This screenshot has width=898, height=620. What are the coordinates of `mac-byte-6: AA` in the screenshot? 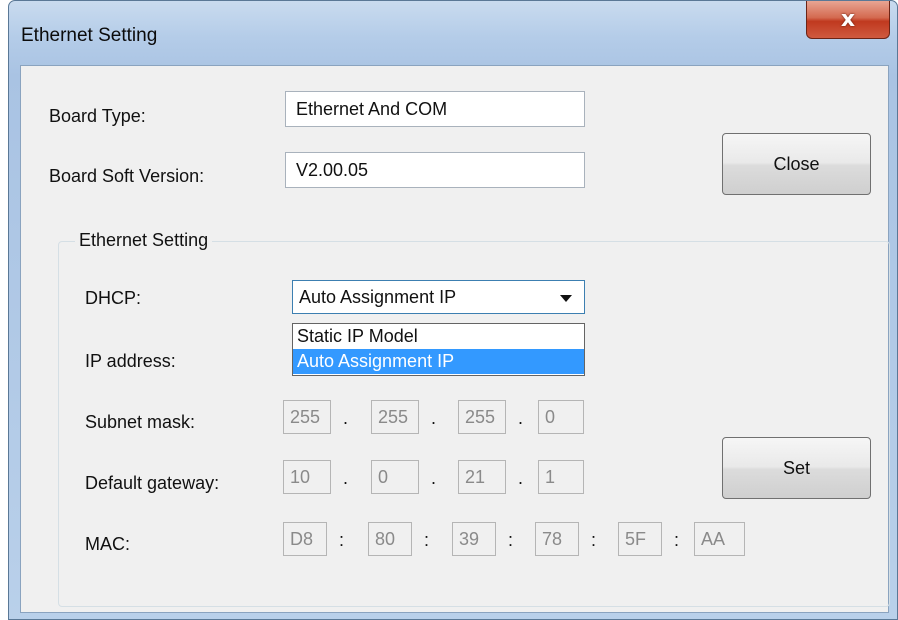 It's located at (719, 539).